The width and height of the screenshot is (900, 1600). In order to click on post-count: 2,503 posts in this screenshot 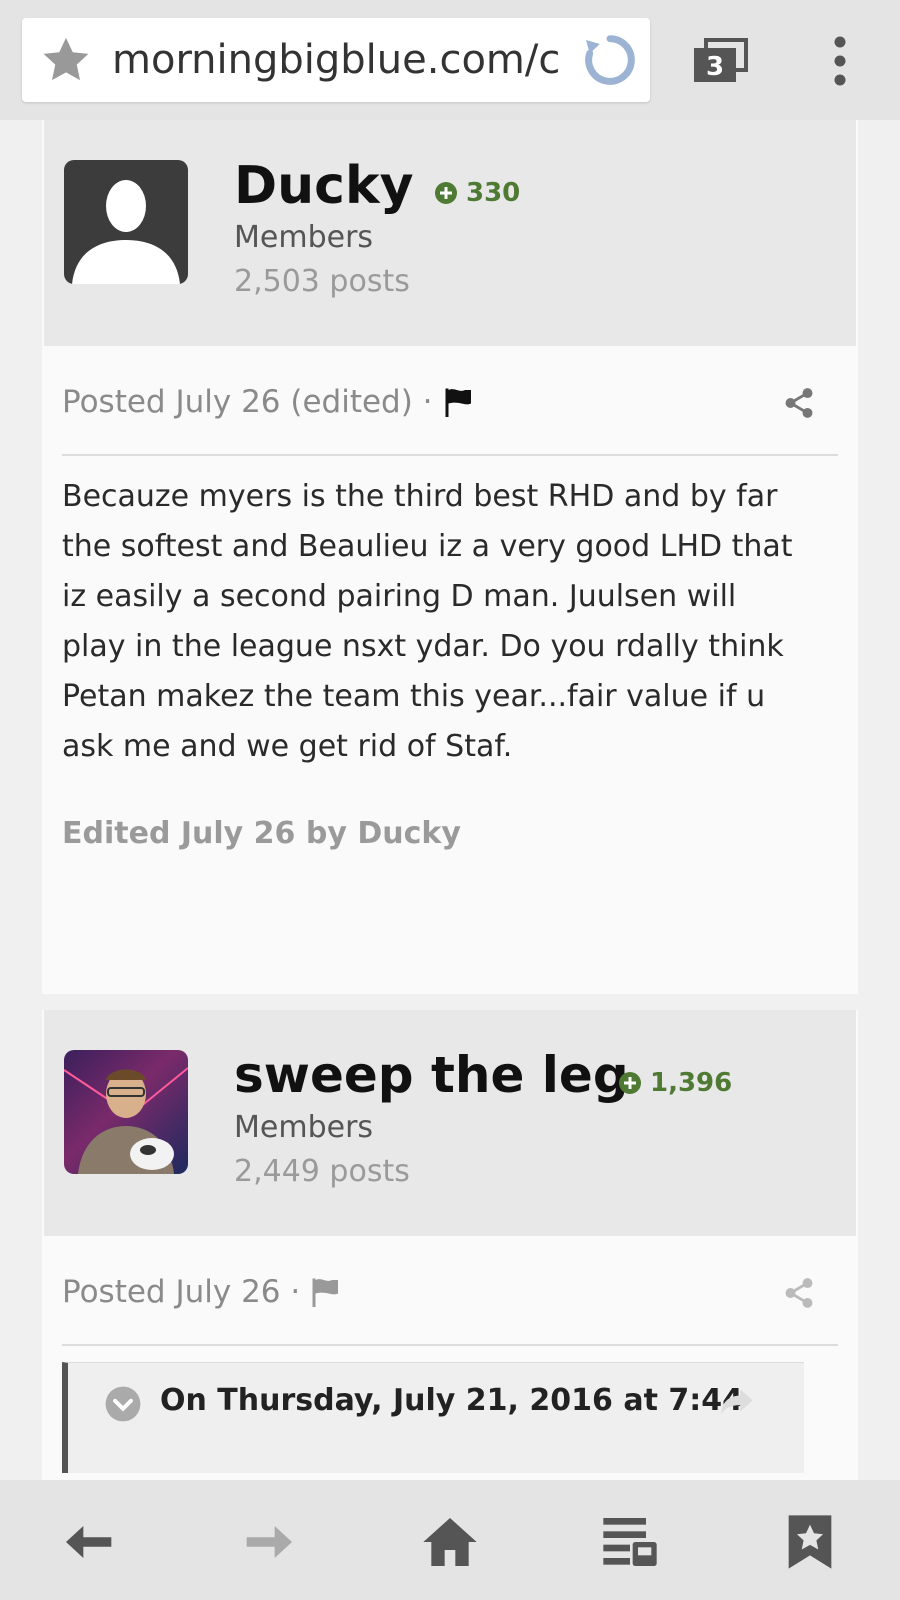, I will do `click(322, 281)`.